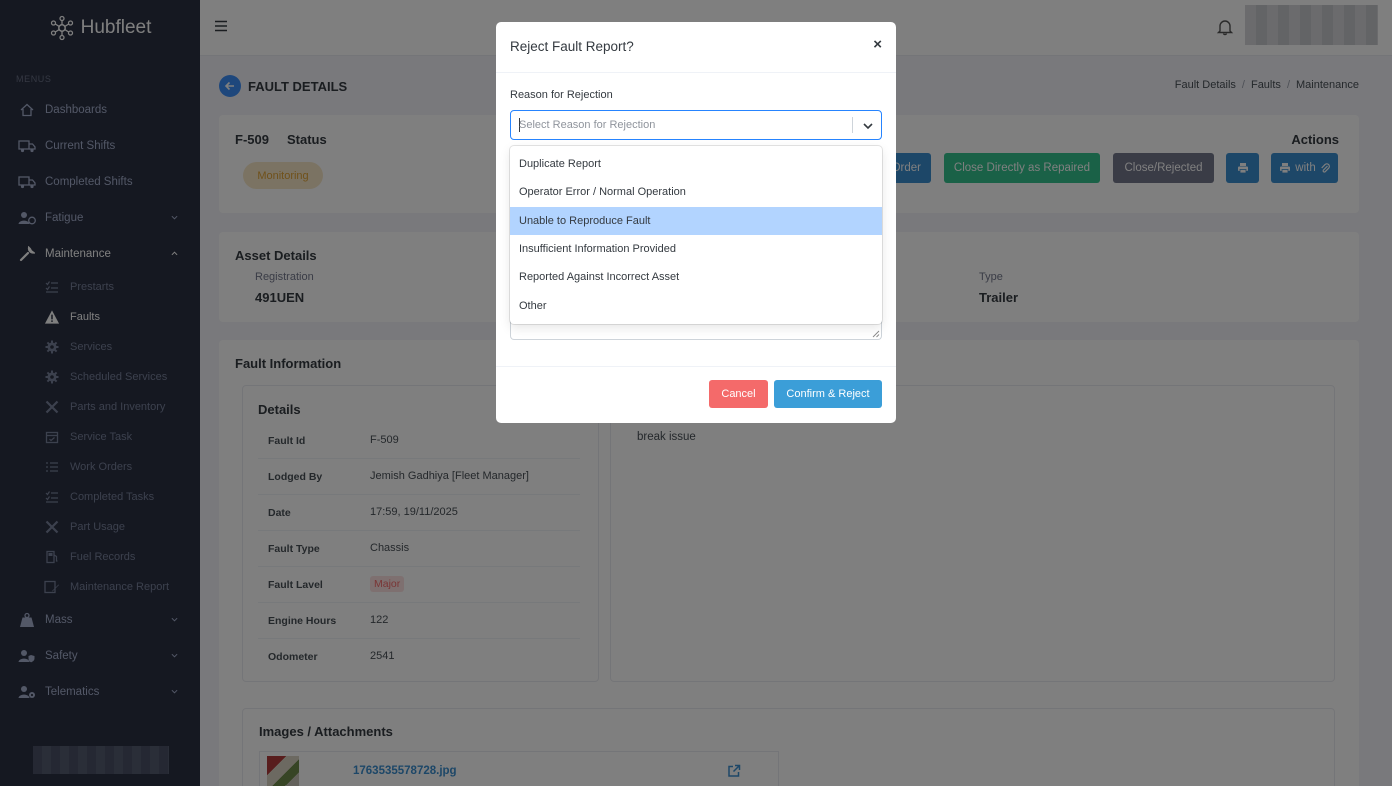 Image resolution: width=1392 pixels, height=786 pixels. Describe the element at coordinates (876, 334) in the screenshot. I see `resize-grip-icon` at that location.